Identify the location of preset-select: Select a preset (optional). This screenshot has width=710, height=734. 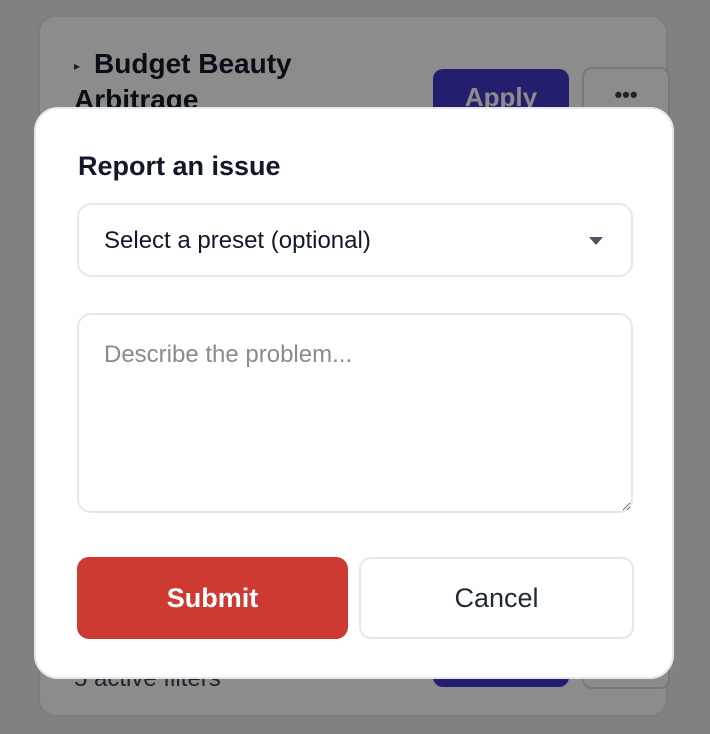
(355, 240).